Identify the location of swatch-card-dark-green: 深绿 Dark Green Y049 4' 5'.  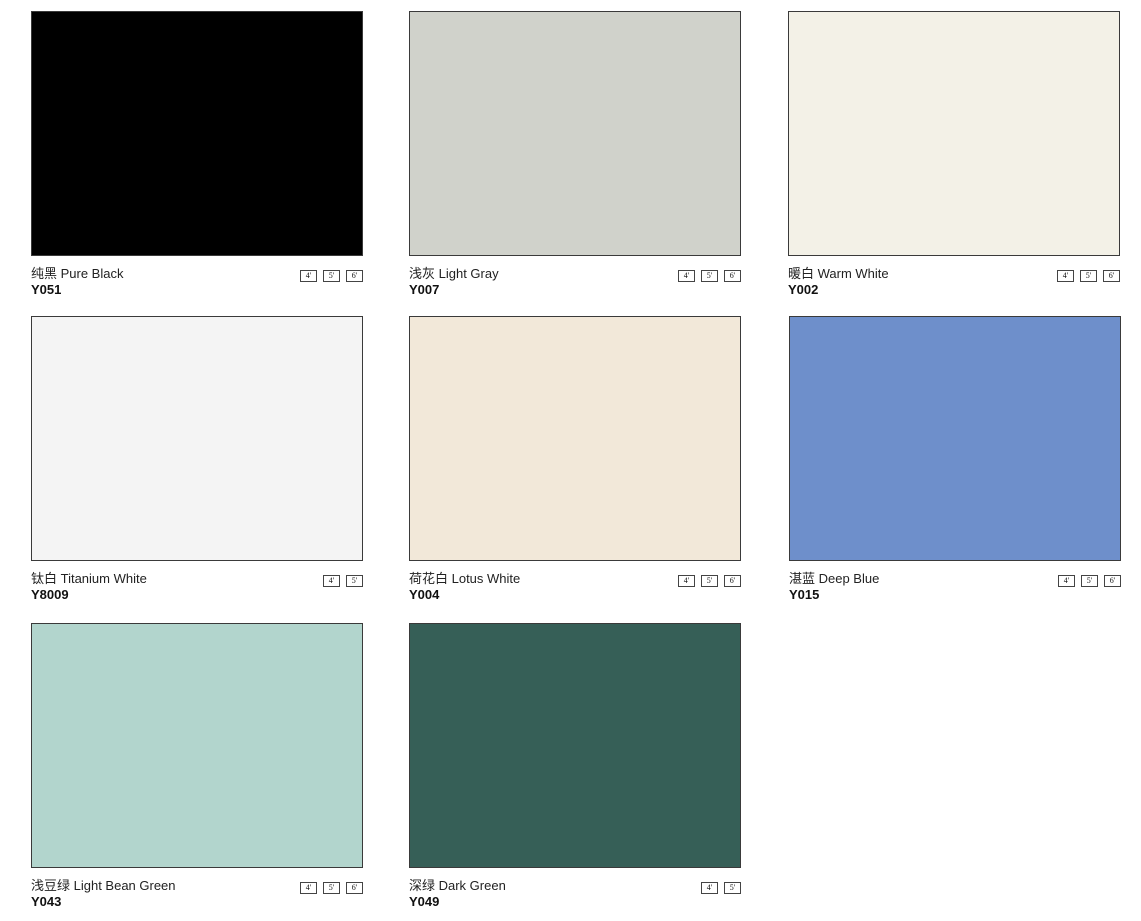
(575, 768).